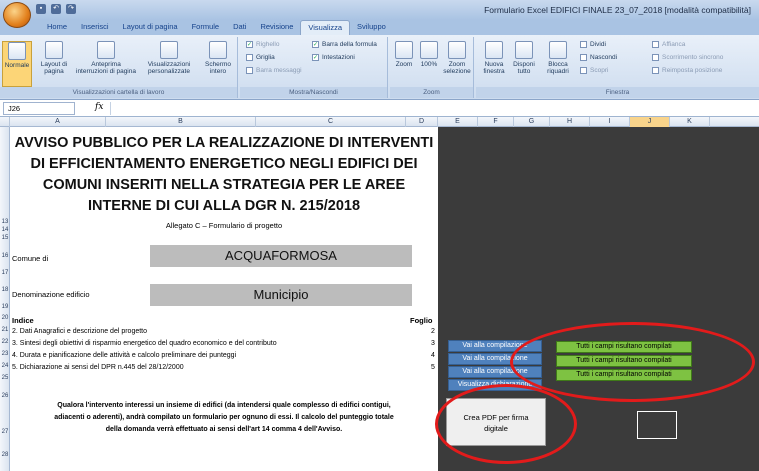 Image resolution: width=759 pixels, height=471 pixels. I want to click on message-bar-checkbox: Barra messaggi, so click(274, 70).